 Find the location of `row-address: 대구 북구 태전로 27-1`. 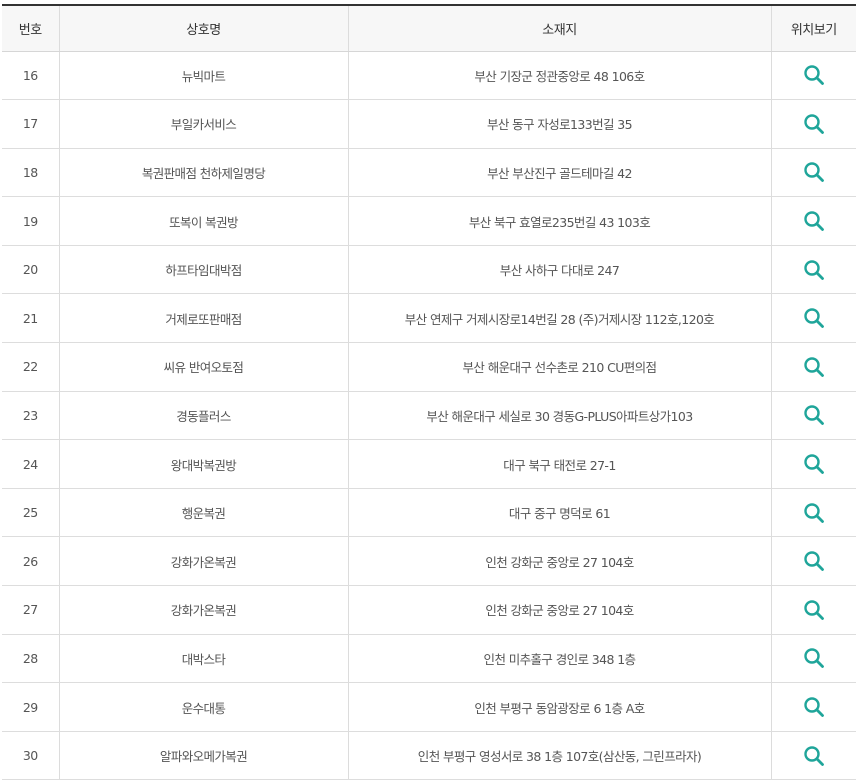

row-address: 대구 북구 태전로 27-1 is located at coordinates (559, 464).